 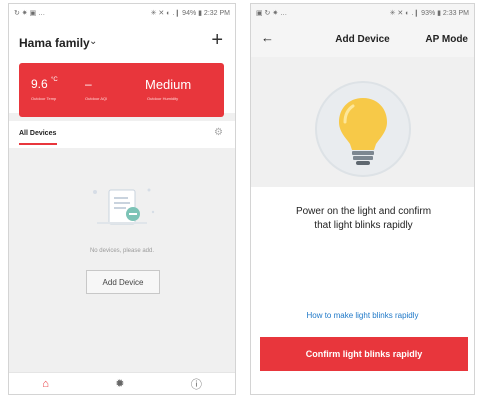 What do you see at coordinates (44, 98) in the screenshot?
I see `outdoor-temp-label: Outdoor Temp` at bounding box center [44, 98].